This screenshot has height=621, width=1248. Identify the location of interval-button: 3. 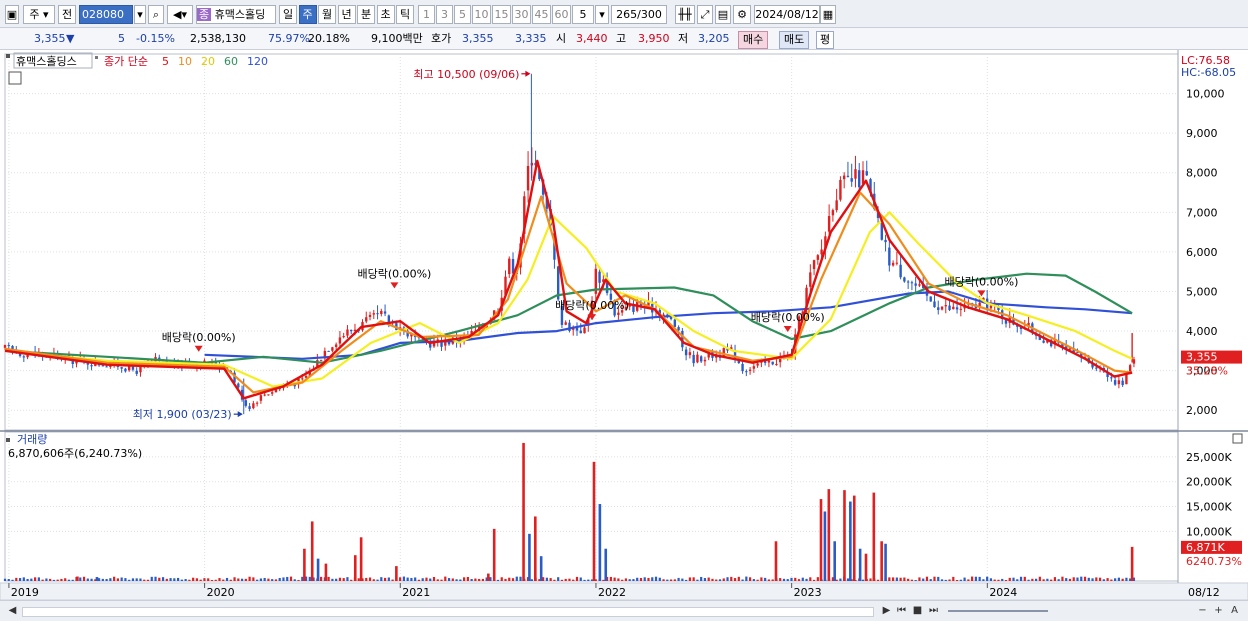
(444, 14).